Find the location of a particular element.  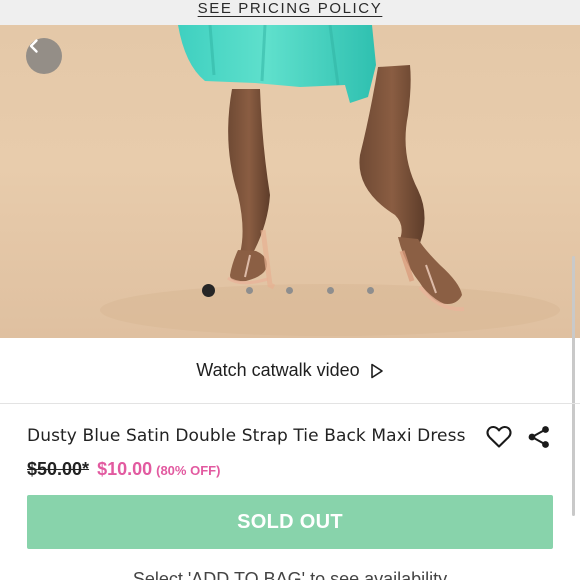

carousel-indicators is located at coordinates (290, 291).